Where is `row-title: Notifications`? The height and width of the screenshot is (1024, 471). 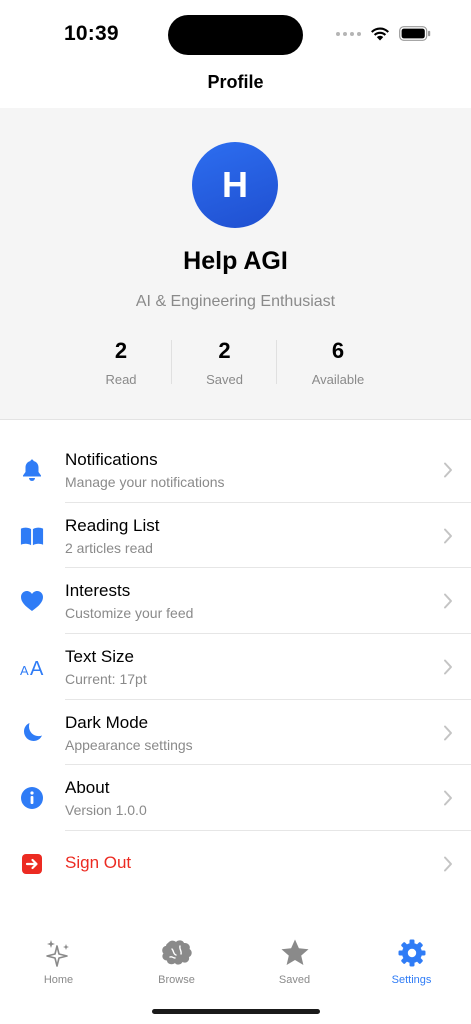
row-title: Notifications is located at coordinates (111, 459).